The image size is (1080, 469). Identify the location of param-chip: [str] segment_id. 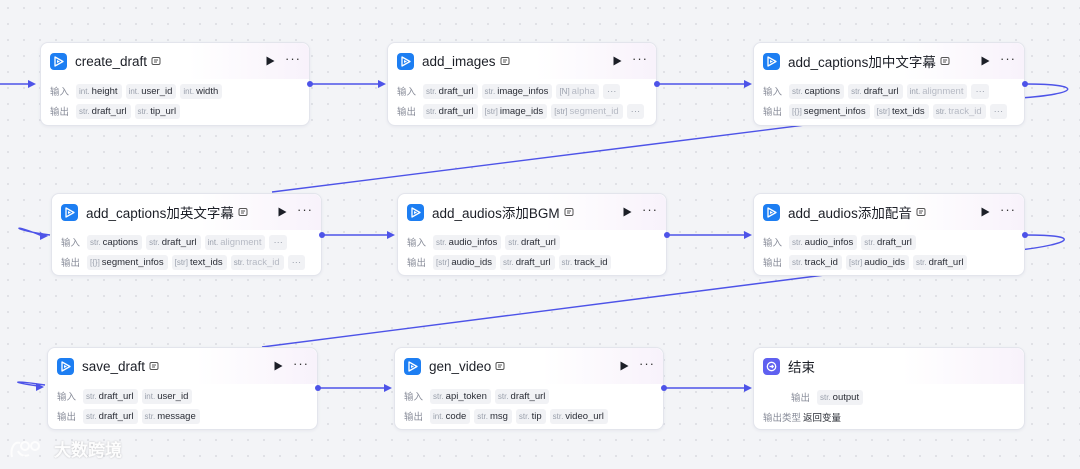
(587, 111).